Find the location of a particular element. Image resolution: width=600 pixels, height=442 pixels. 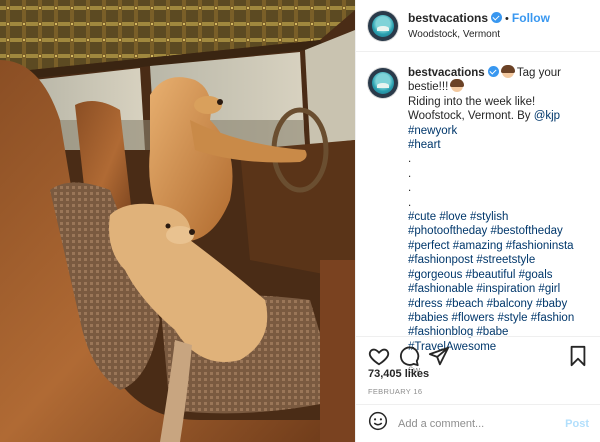

caption-avatar is located at coordinates (383, 83).